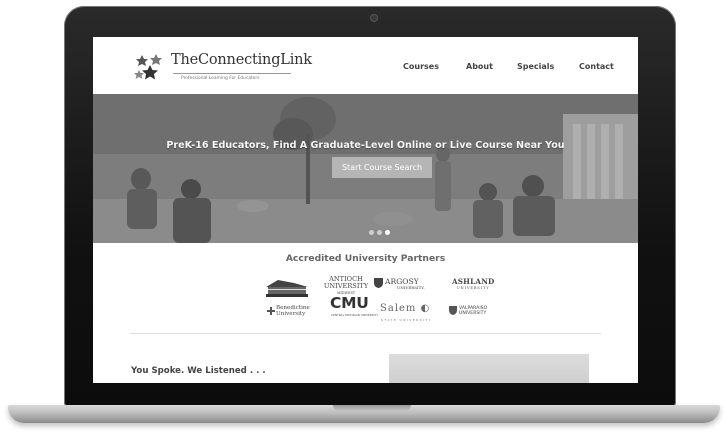  What do you see at coordinates (406, 320) in the screenshot?
I see `salem-sub: STATE UNIVERSITY` at bounding box center [406, 320].